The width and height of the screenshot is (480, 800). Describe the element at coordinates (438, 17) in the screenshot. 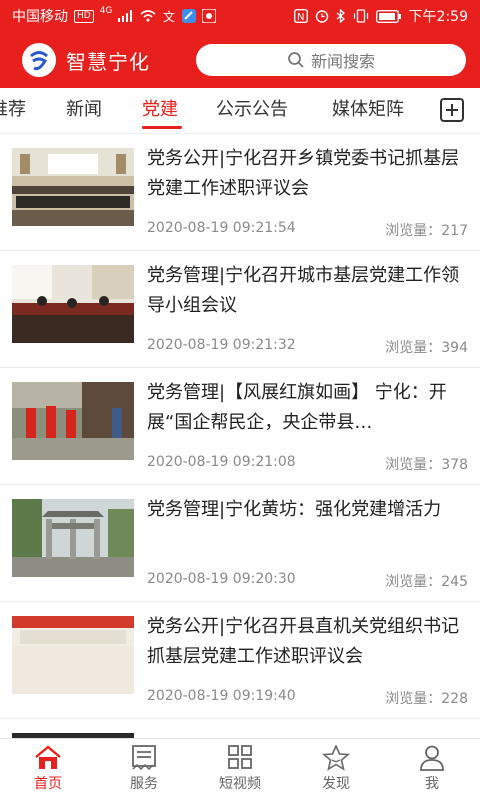

I see `status-time: 下午2:59` at that location.